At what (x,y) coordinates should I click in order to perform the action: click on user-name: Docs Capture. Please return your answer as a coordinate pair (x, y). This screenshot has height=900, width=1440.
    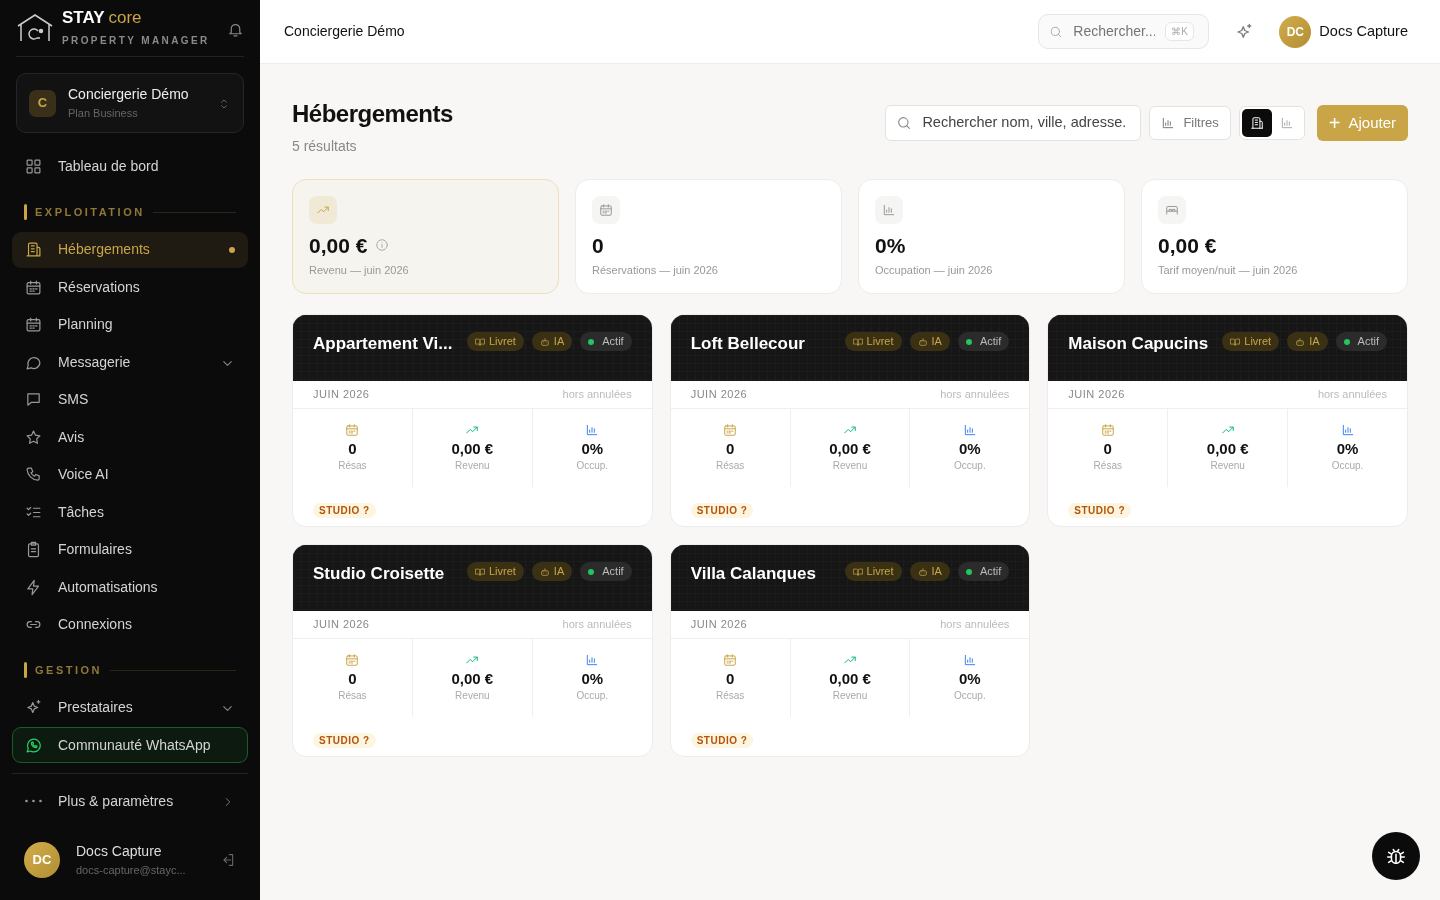
    Looking at the image, I should click on (1363, 31).